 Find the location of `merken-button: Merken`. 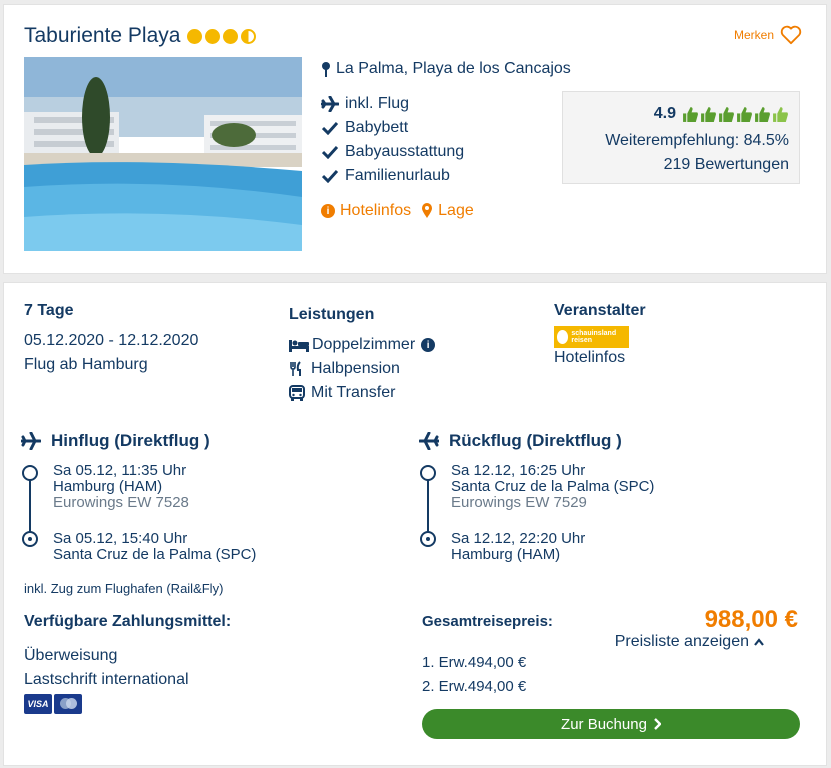

merken-button: Merken is located at coordinates (768, 35).